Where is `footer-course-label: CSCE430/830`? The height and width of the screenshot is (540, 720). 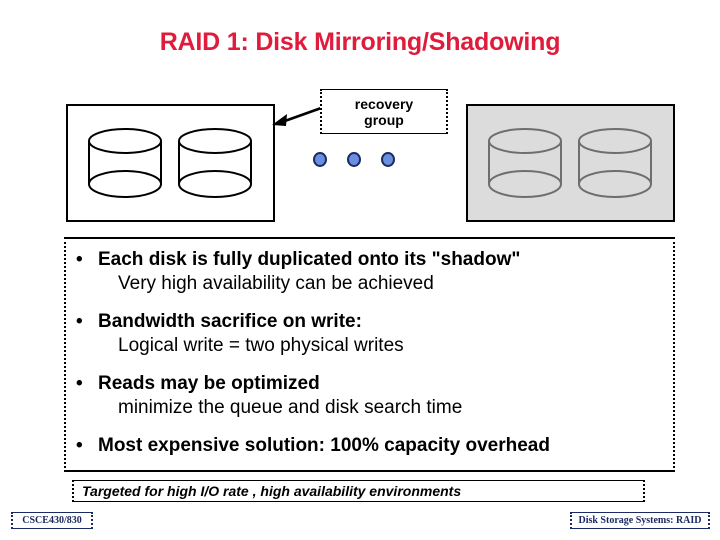
footer-course-label: CSCE430/830 is located at coordinates (52, 520).